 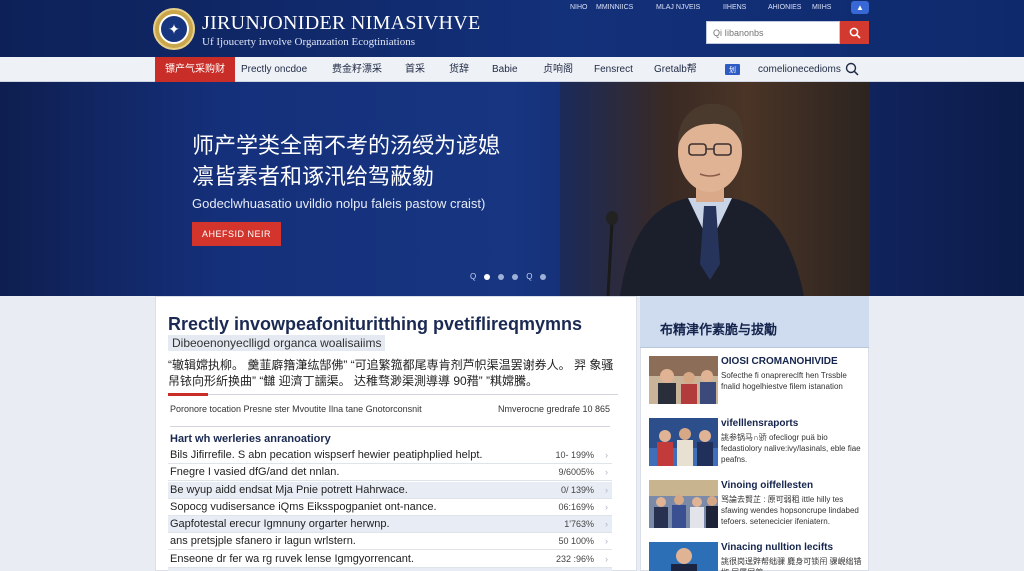 What do you see at coordinates (947, 189) in the screenshot?
I see `hero-edge` at bounding box center [947, 189].